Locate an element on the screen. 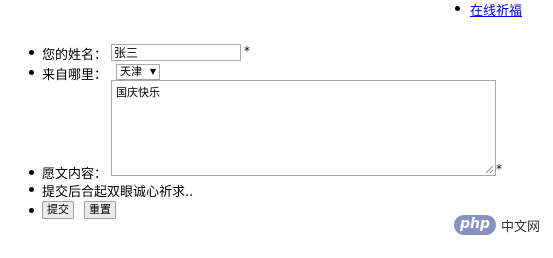  php-logo: php is located at coordinates (475, 225).